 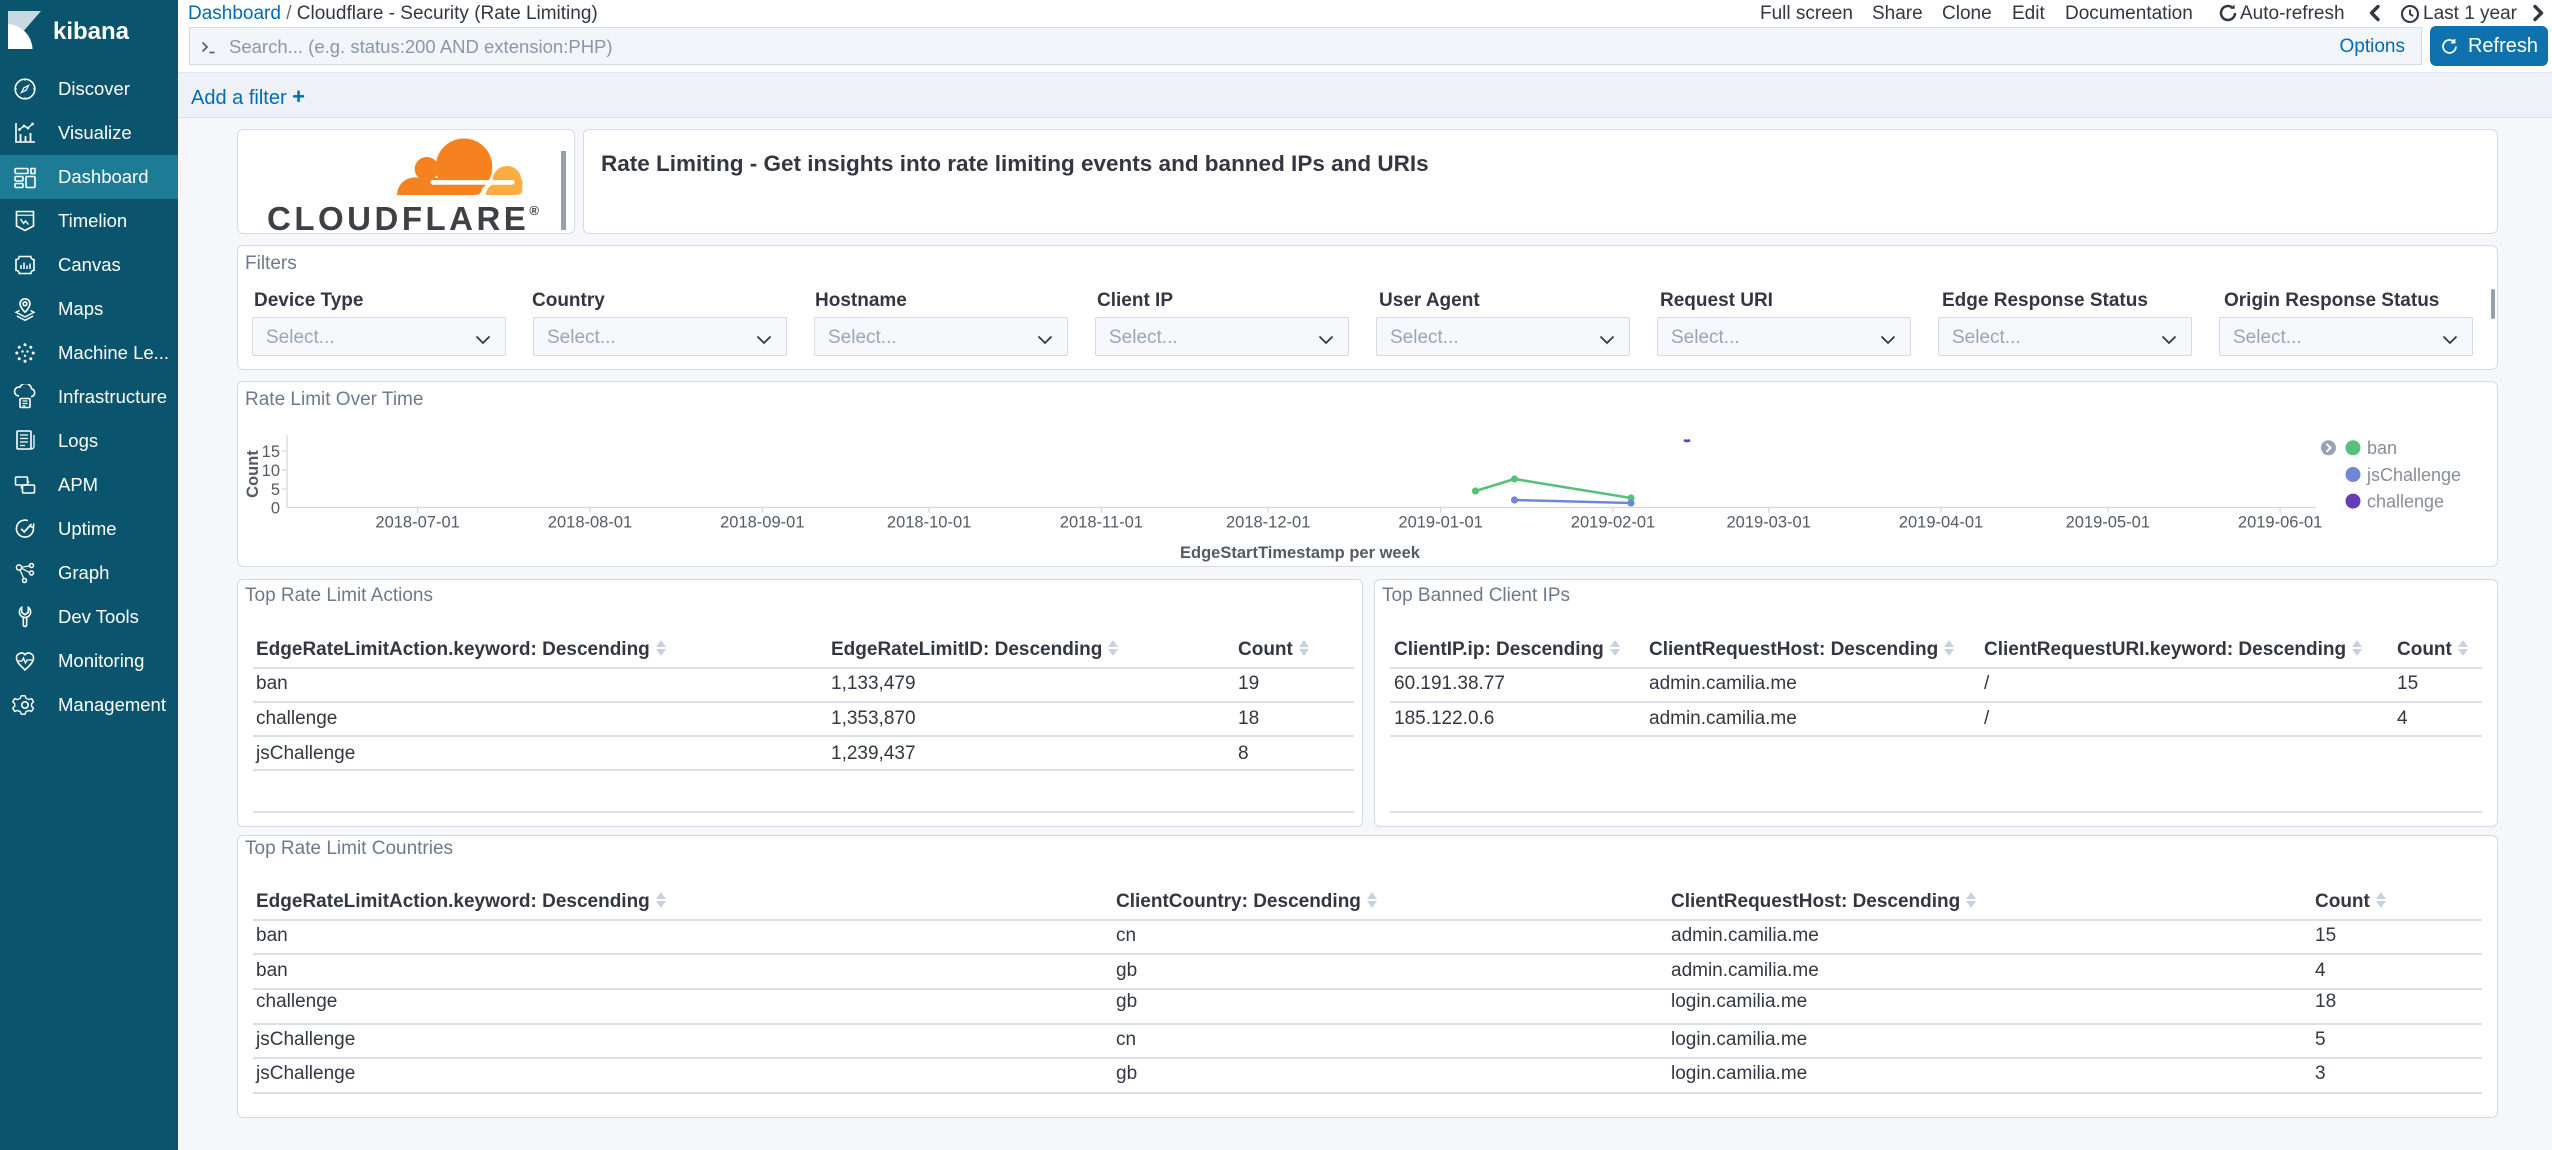 What do you see at coordinates (1941, 523) in the screenshot?
I see `svg-text: 2019-04-01` at bounding box center [1941, 523].